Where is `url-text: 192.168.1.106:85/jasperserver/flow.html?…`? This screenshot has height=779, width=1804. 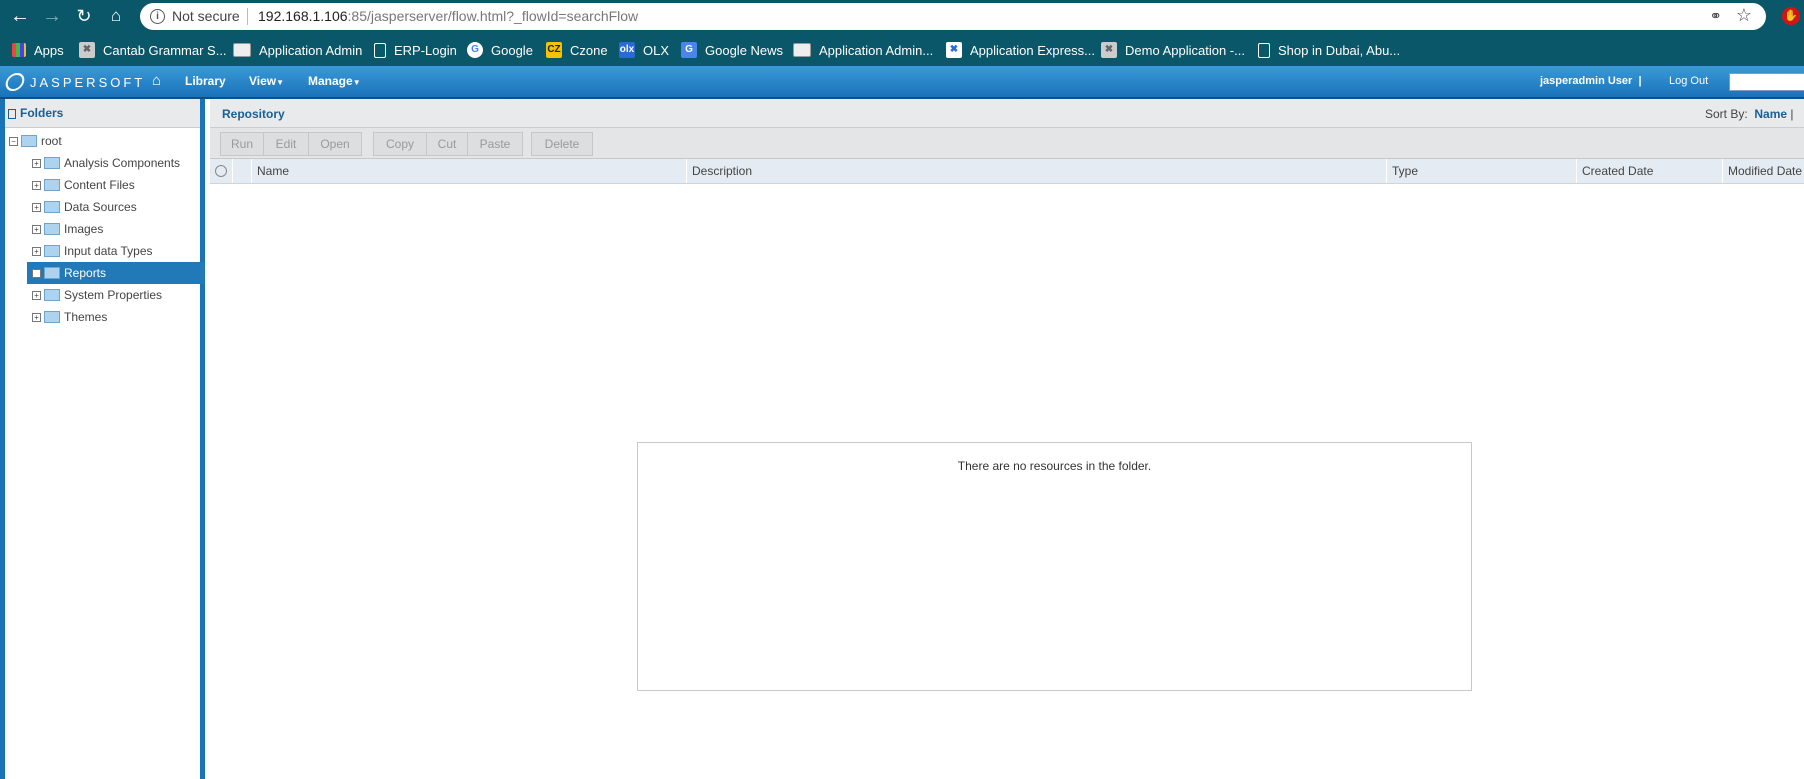 url-text: 192.168.1.106:85/jasperserver/flow.html?… is located at coordinates (448, 16).